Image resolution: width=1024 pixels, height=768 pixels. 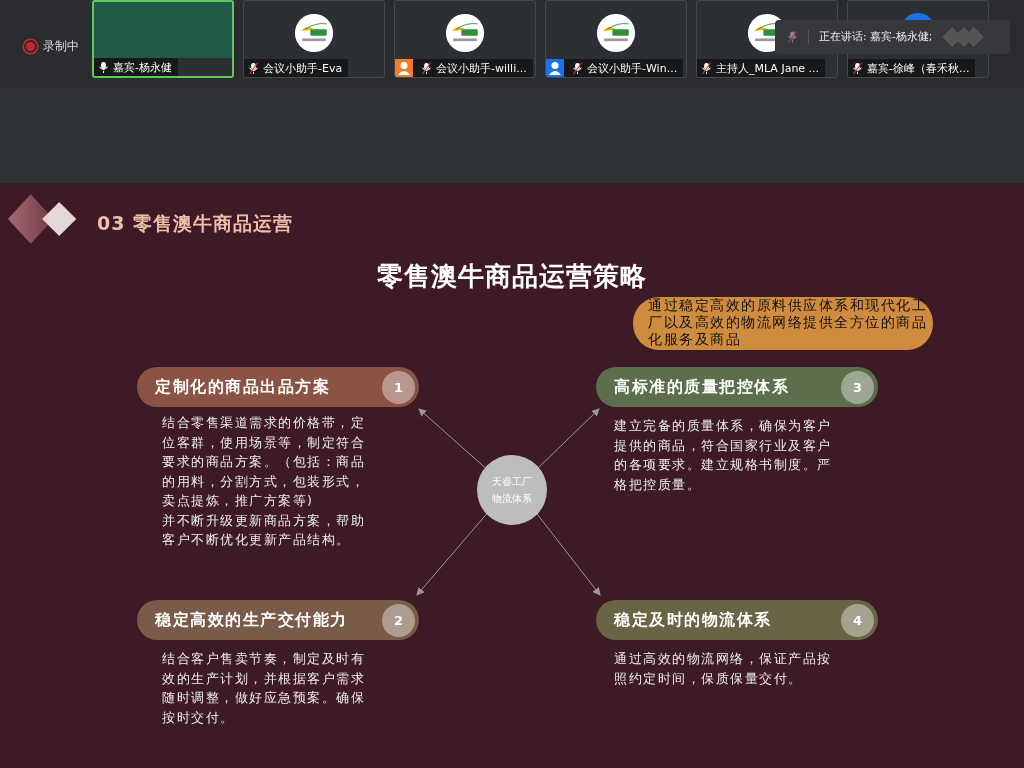 What do you see at coordinates (857, 620) in the screenshot?
I see `number-badge: 4` at bounding box center [857, 620].